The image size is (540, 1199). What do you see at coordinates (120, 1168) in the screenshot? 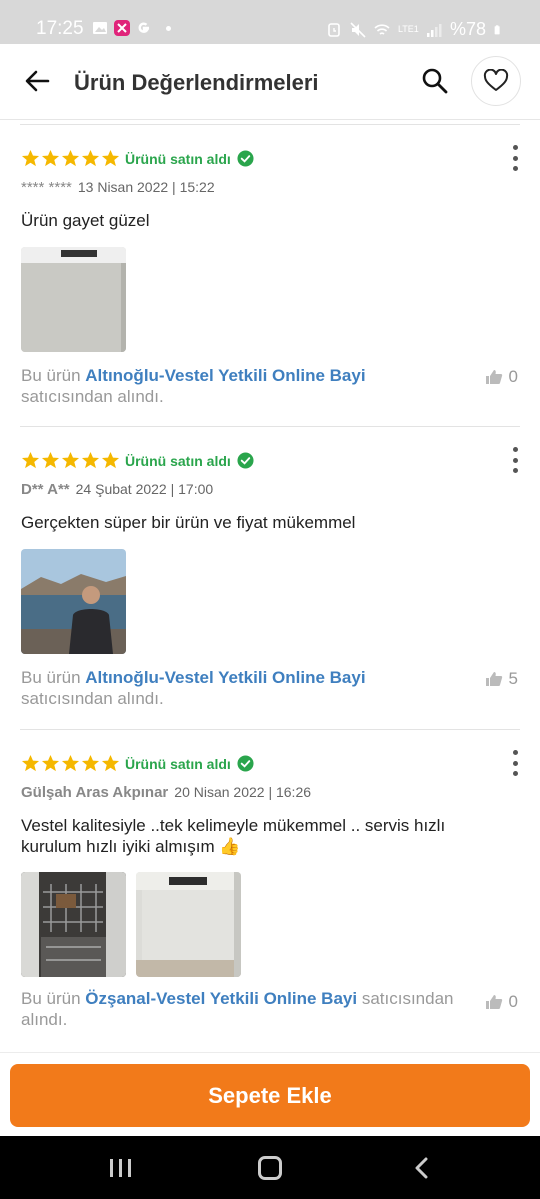
I see `recent-apps-icon` at bounding box center [120, 1168].